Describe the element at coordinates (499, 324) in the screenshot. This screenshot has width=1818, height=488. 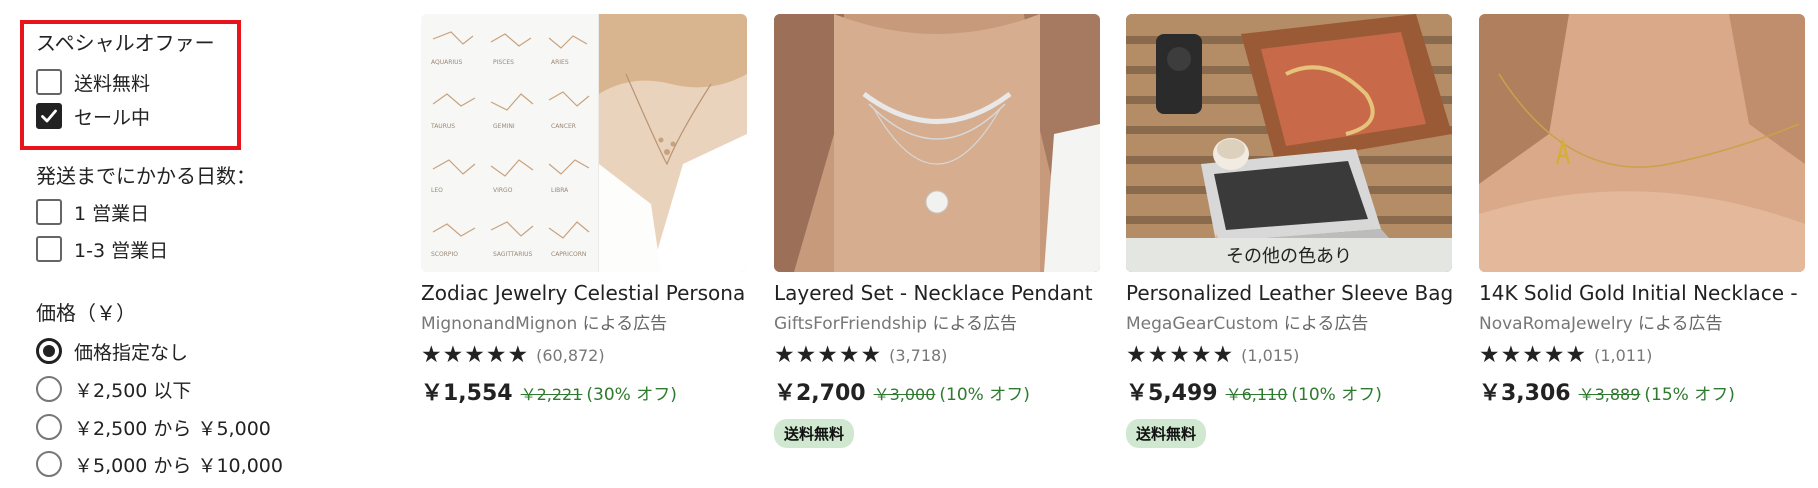
I see `shop-name: MignonandMignon` at that location.